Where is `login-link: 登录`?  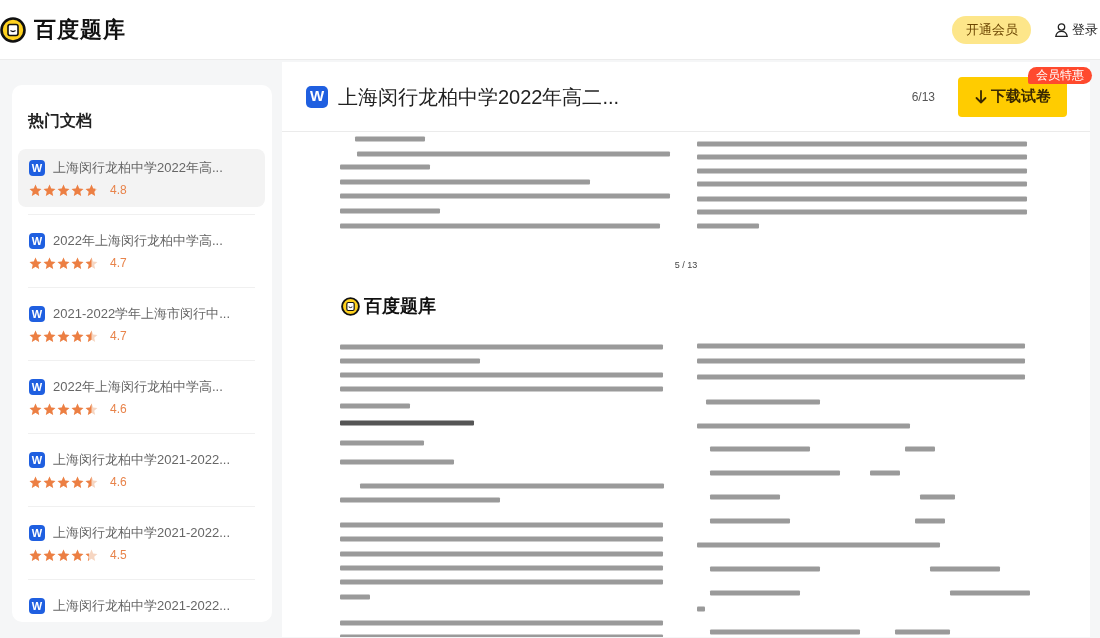
login-link: 登录 is located at coordinates (1076, 29).